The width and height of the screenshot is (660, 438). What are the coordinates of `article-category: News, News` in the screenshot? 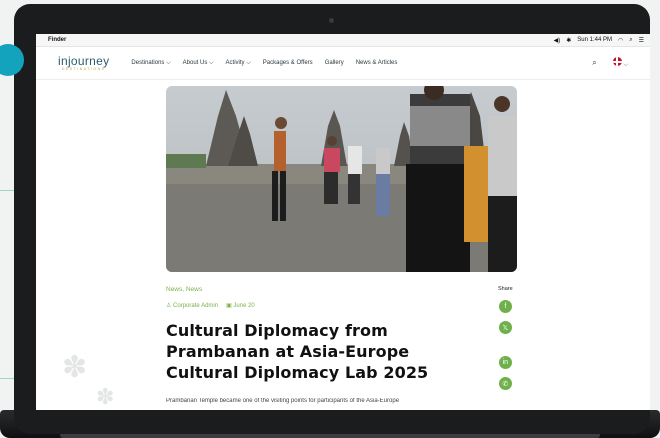 It's located at (184, 289).